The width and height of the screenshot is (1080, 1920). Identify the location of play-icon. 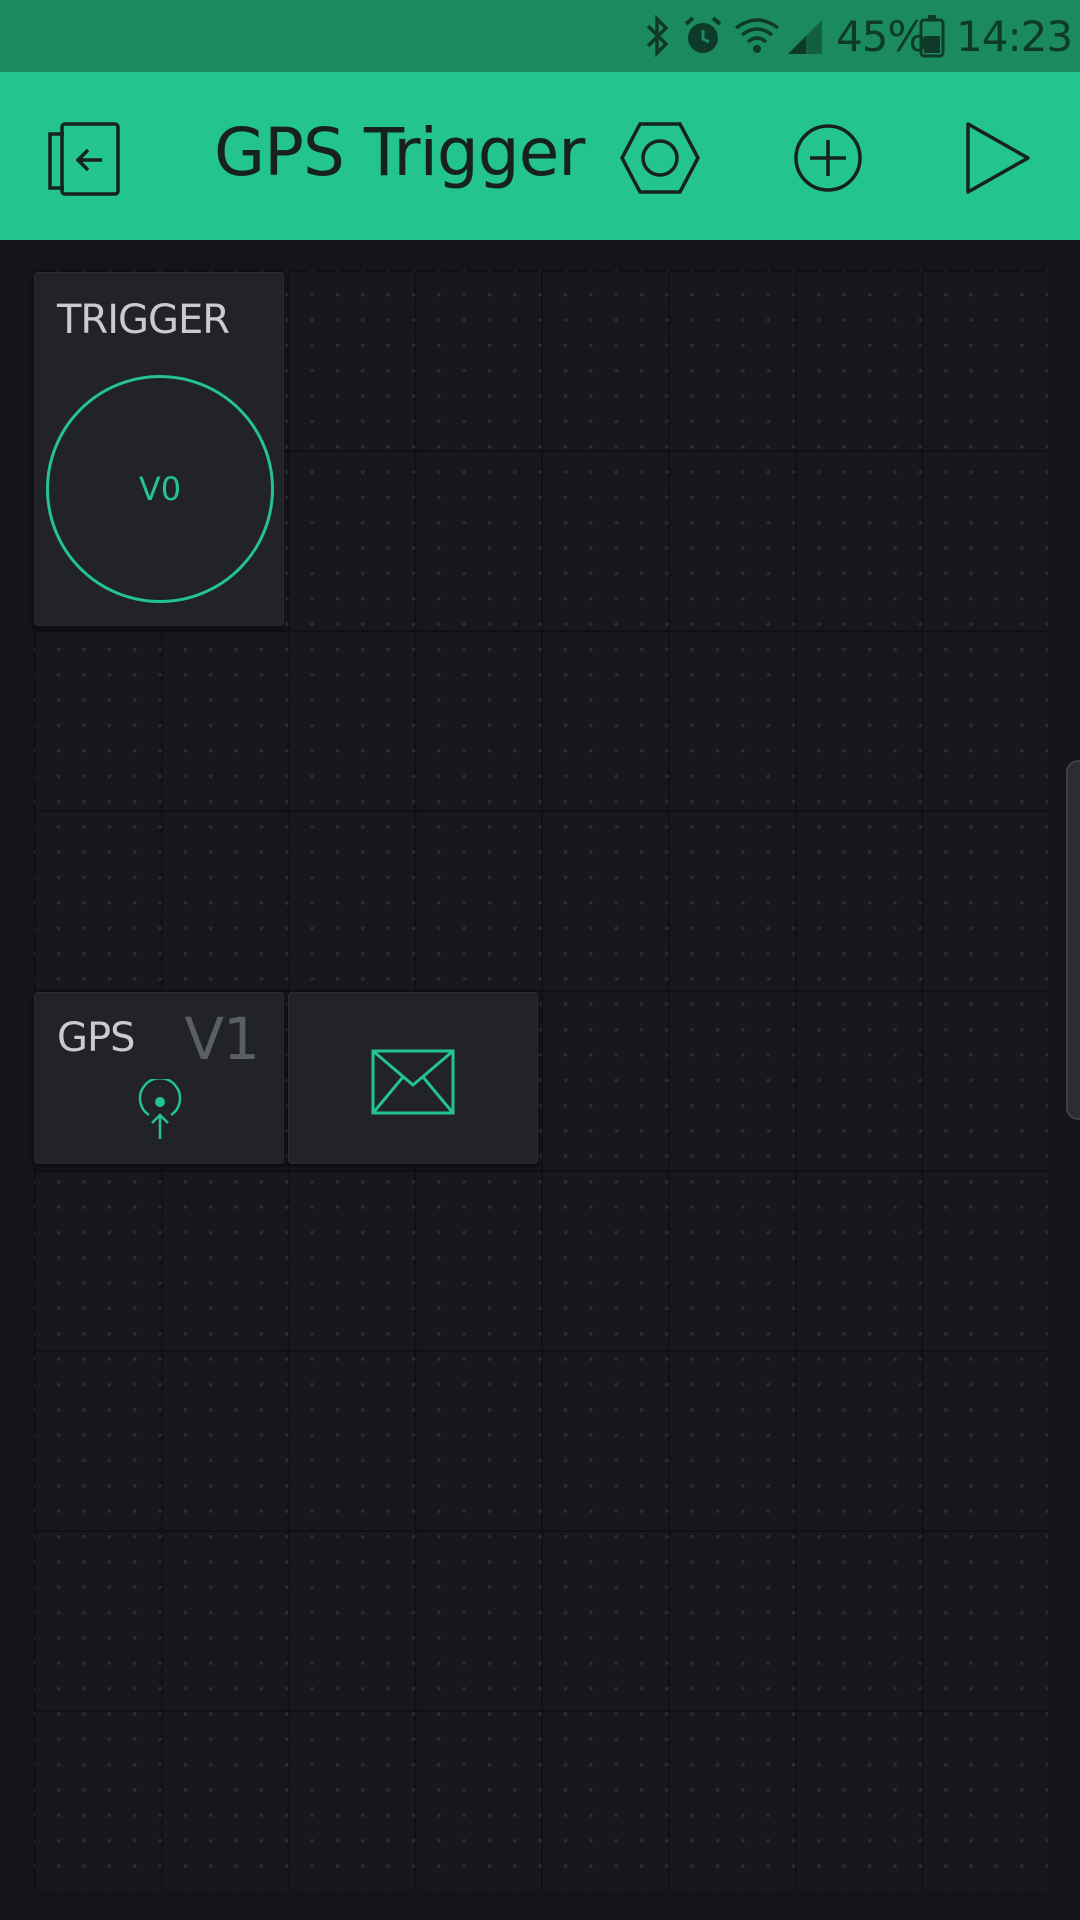
(998, 158).